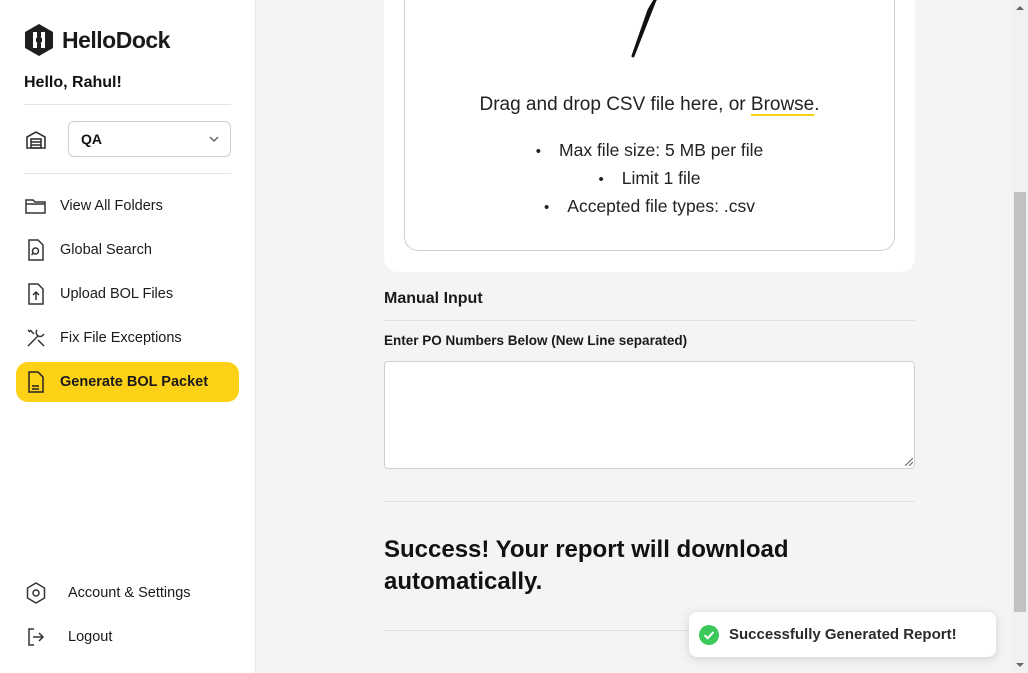  I want to click on scrollbar, so click(1020, 336).